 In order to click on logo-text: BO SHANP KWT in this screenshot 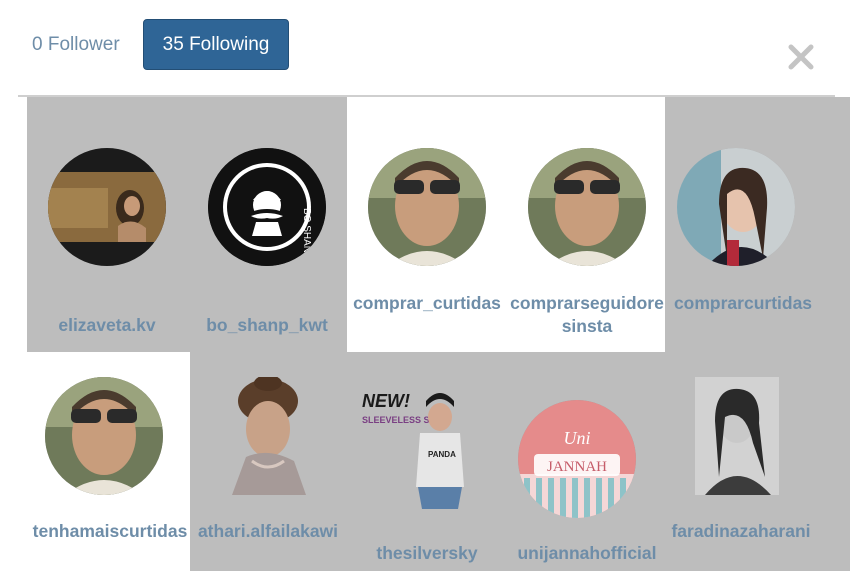, I will do `click(306, 237)`.